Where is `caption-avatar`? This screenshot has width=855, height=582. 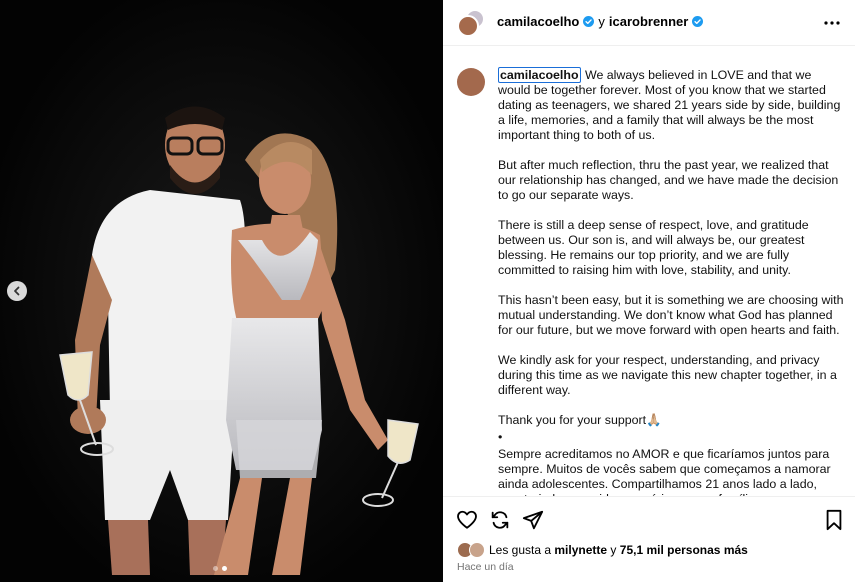 caption-avatar is located at coordinates (471, 82).